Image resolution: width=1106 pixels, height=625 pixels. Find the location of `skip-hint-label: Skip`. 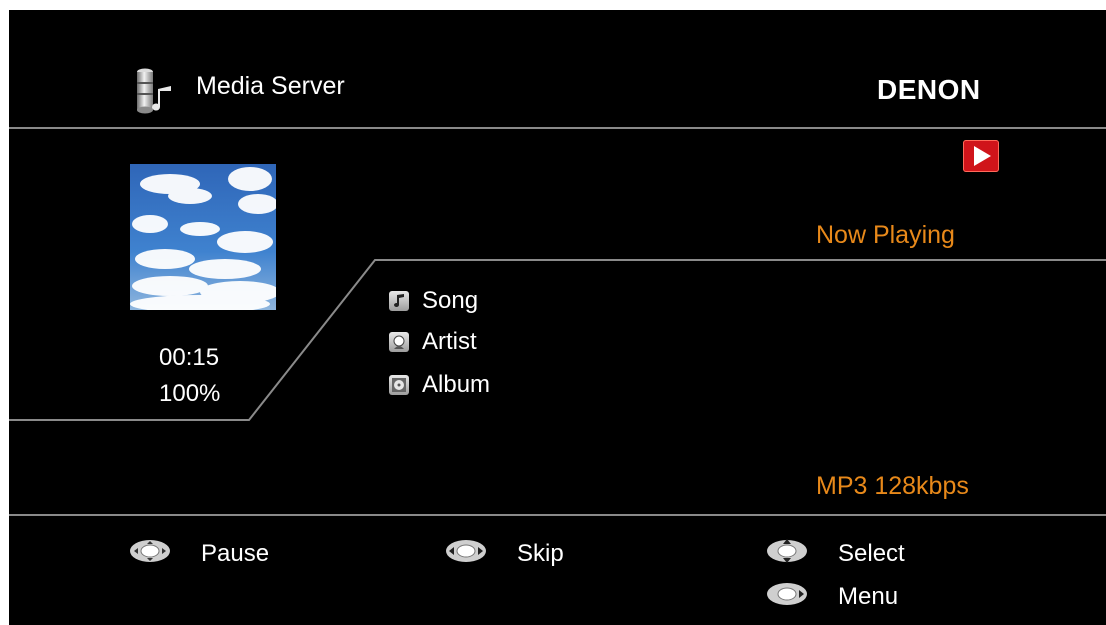

skip-hint-label: Skip is located at coordinates (540, 553).